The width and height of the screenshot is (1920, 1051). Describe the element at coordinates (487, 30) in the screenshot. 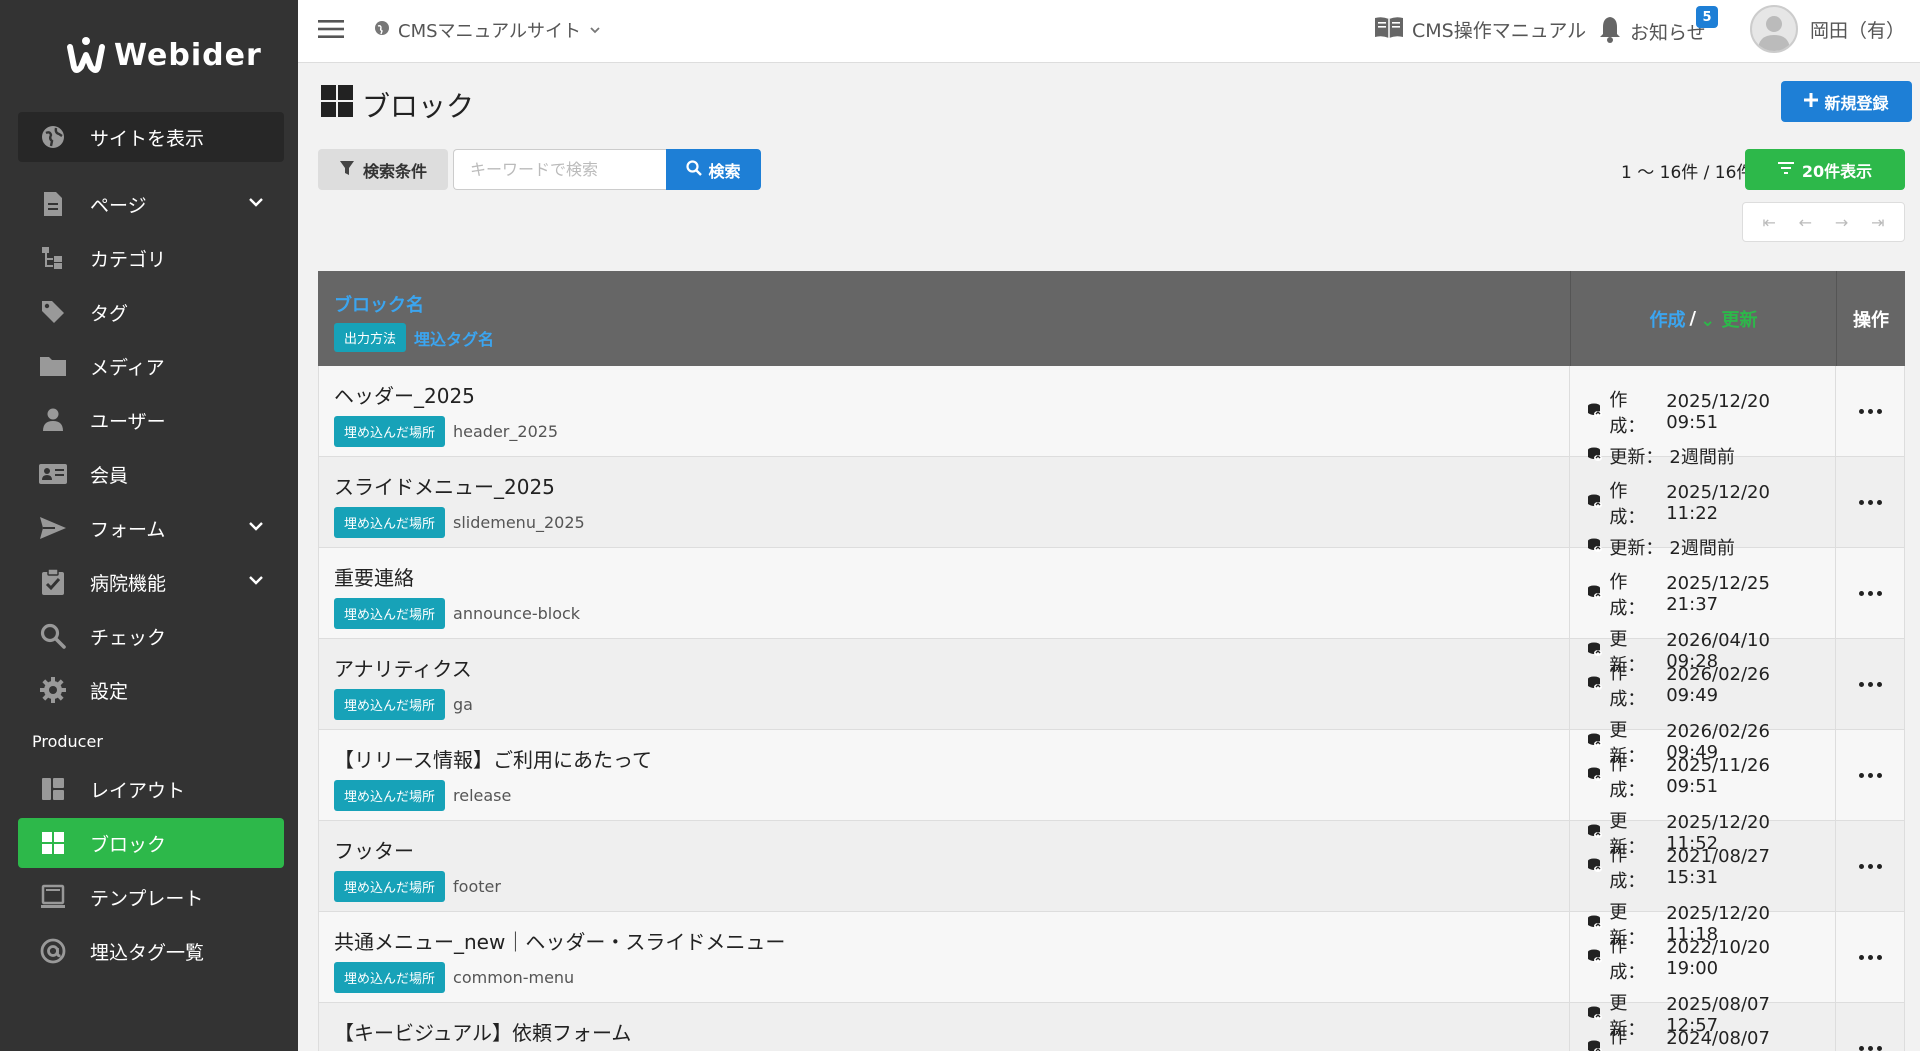

I see `site-selector: CMSマニュアルサイト` at that location.